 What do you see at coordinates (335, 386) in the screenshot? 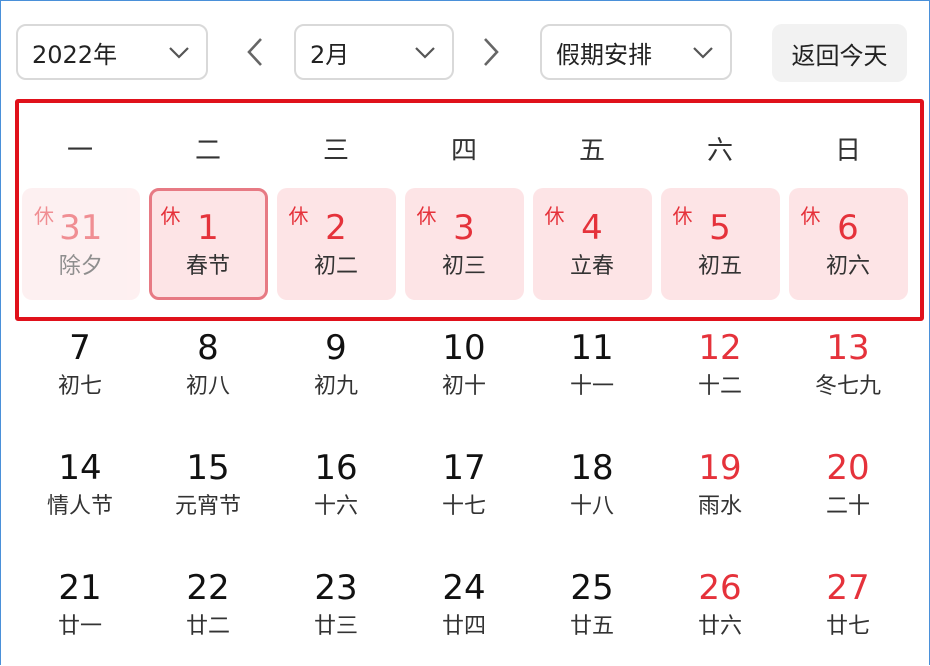
I see `lunar-date: 初九` at bounding box center [335, 386].